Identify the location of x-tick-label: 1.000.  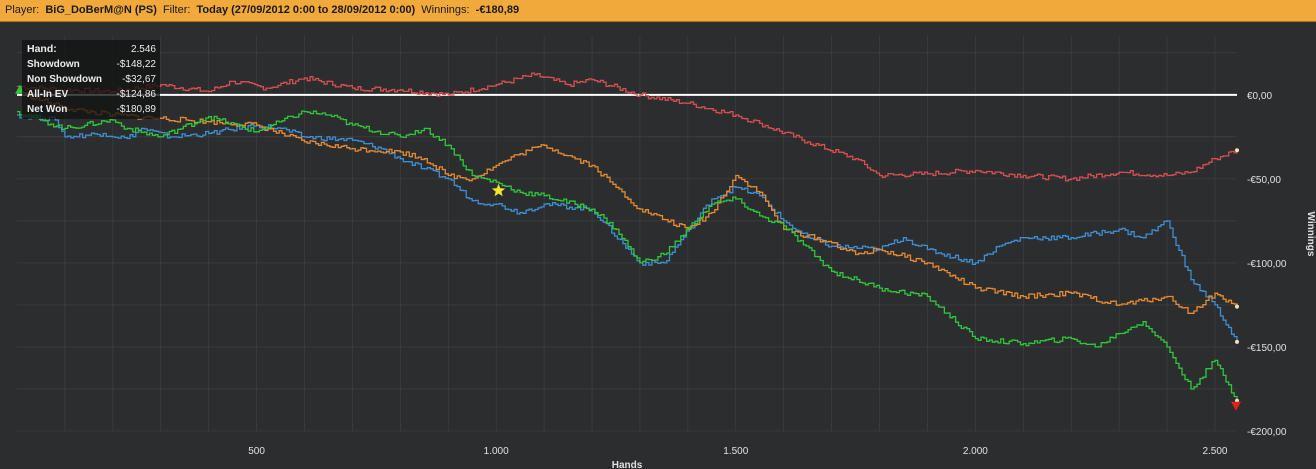
(496, 451).